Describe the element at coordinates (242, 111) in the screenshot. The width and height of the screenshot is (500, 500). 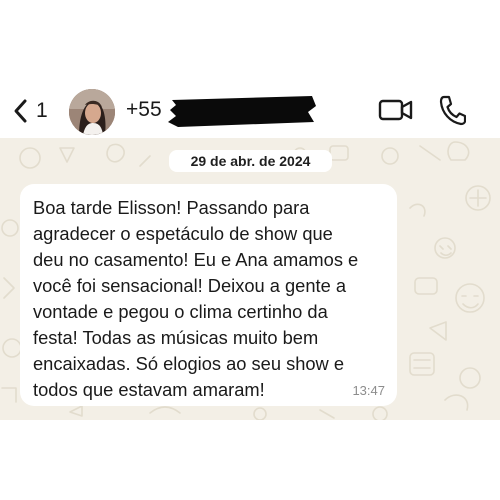
I see `redaction-mark` at that location.